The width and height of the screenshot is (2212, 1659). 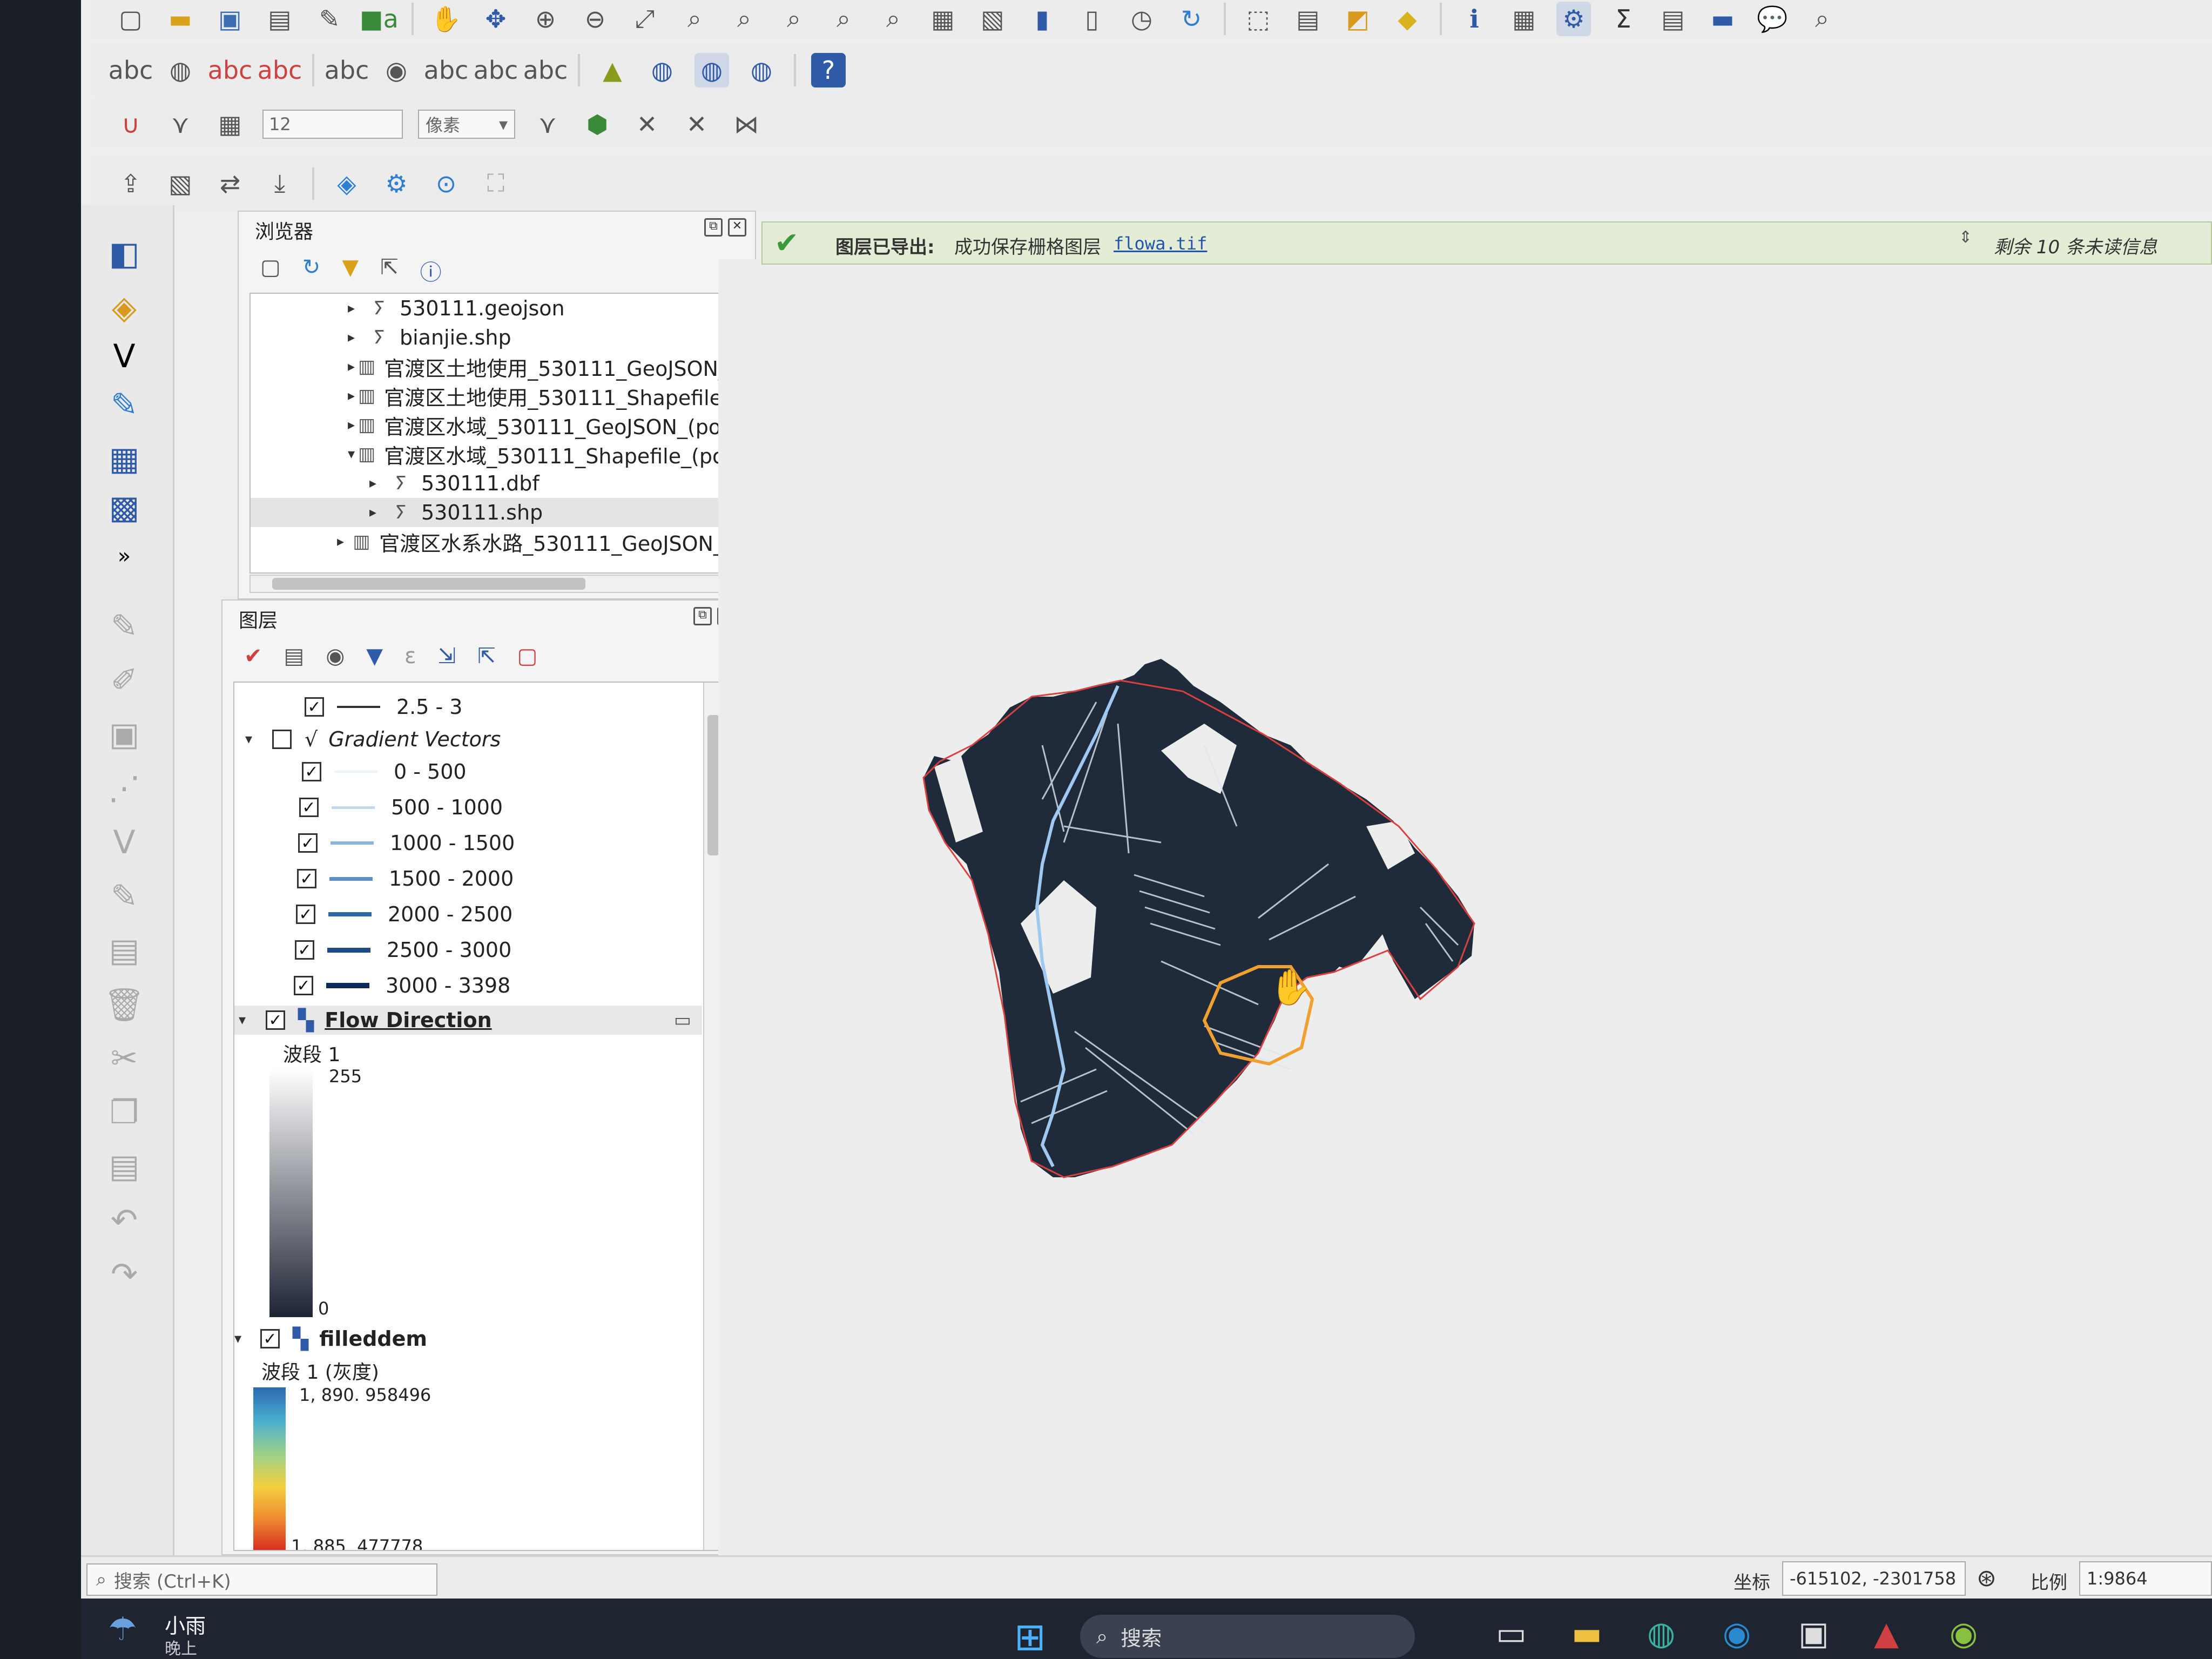 I want to click on paste-icon: ▤, so click(x=124, y=1166).